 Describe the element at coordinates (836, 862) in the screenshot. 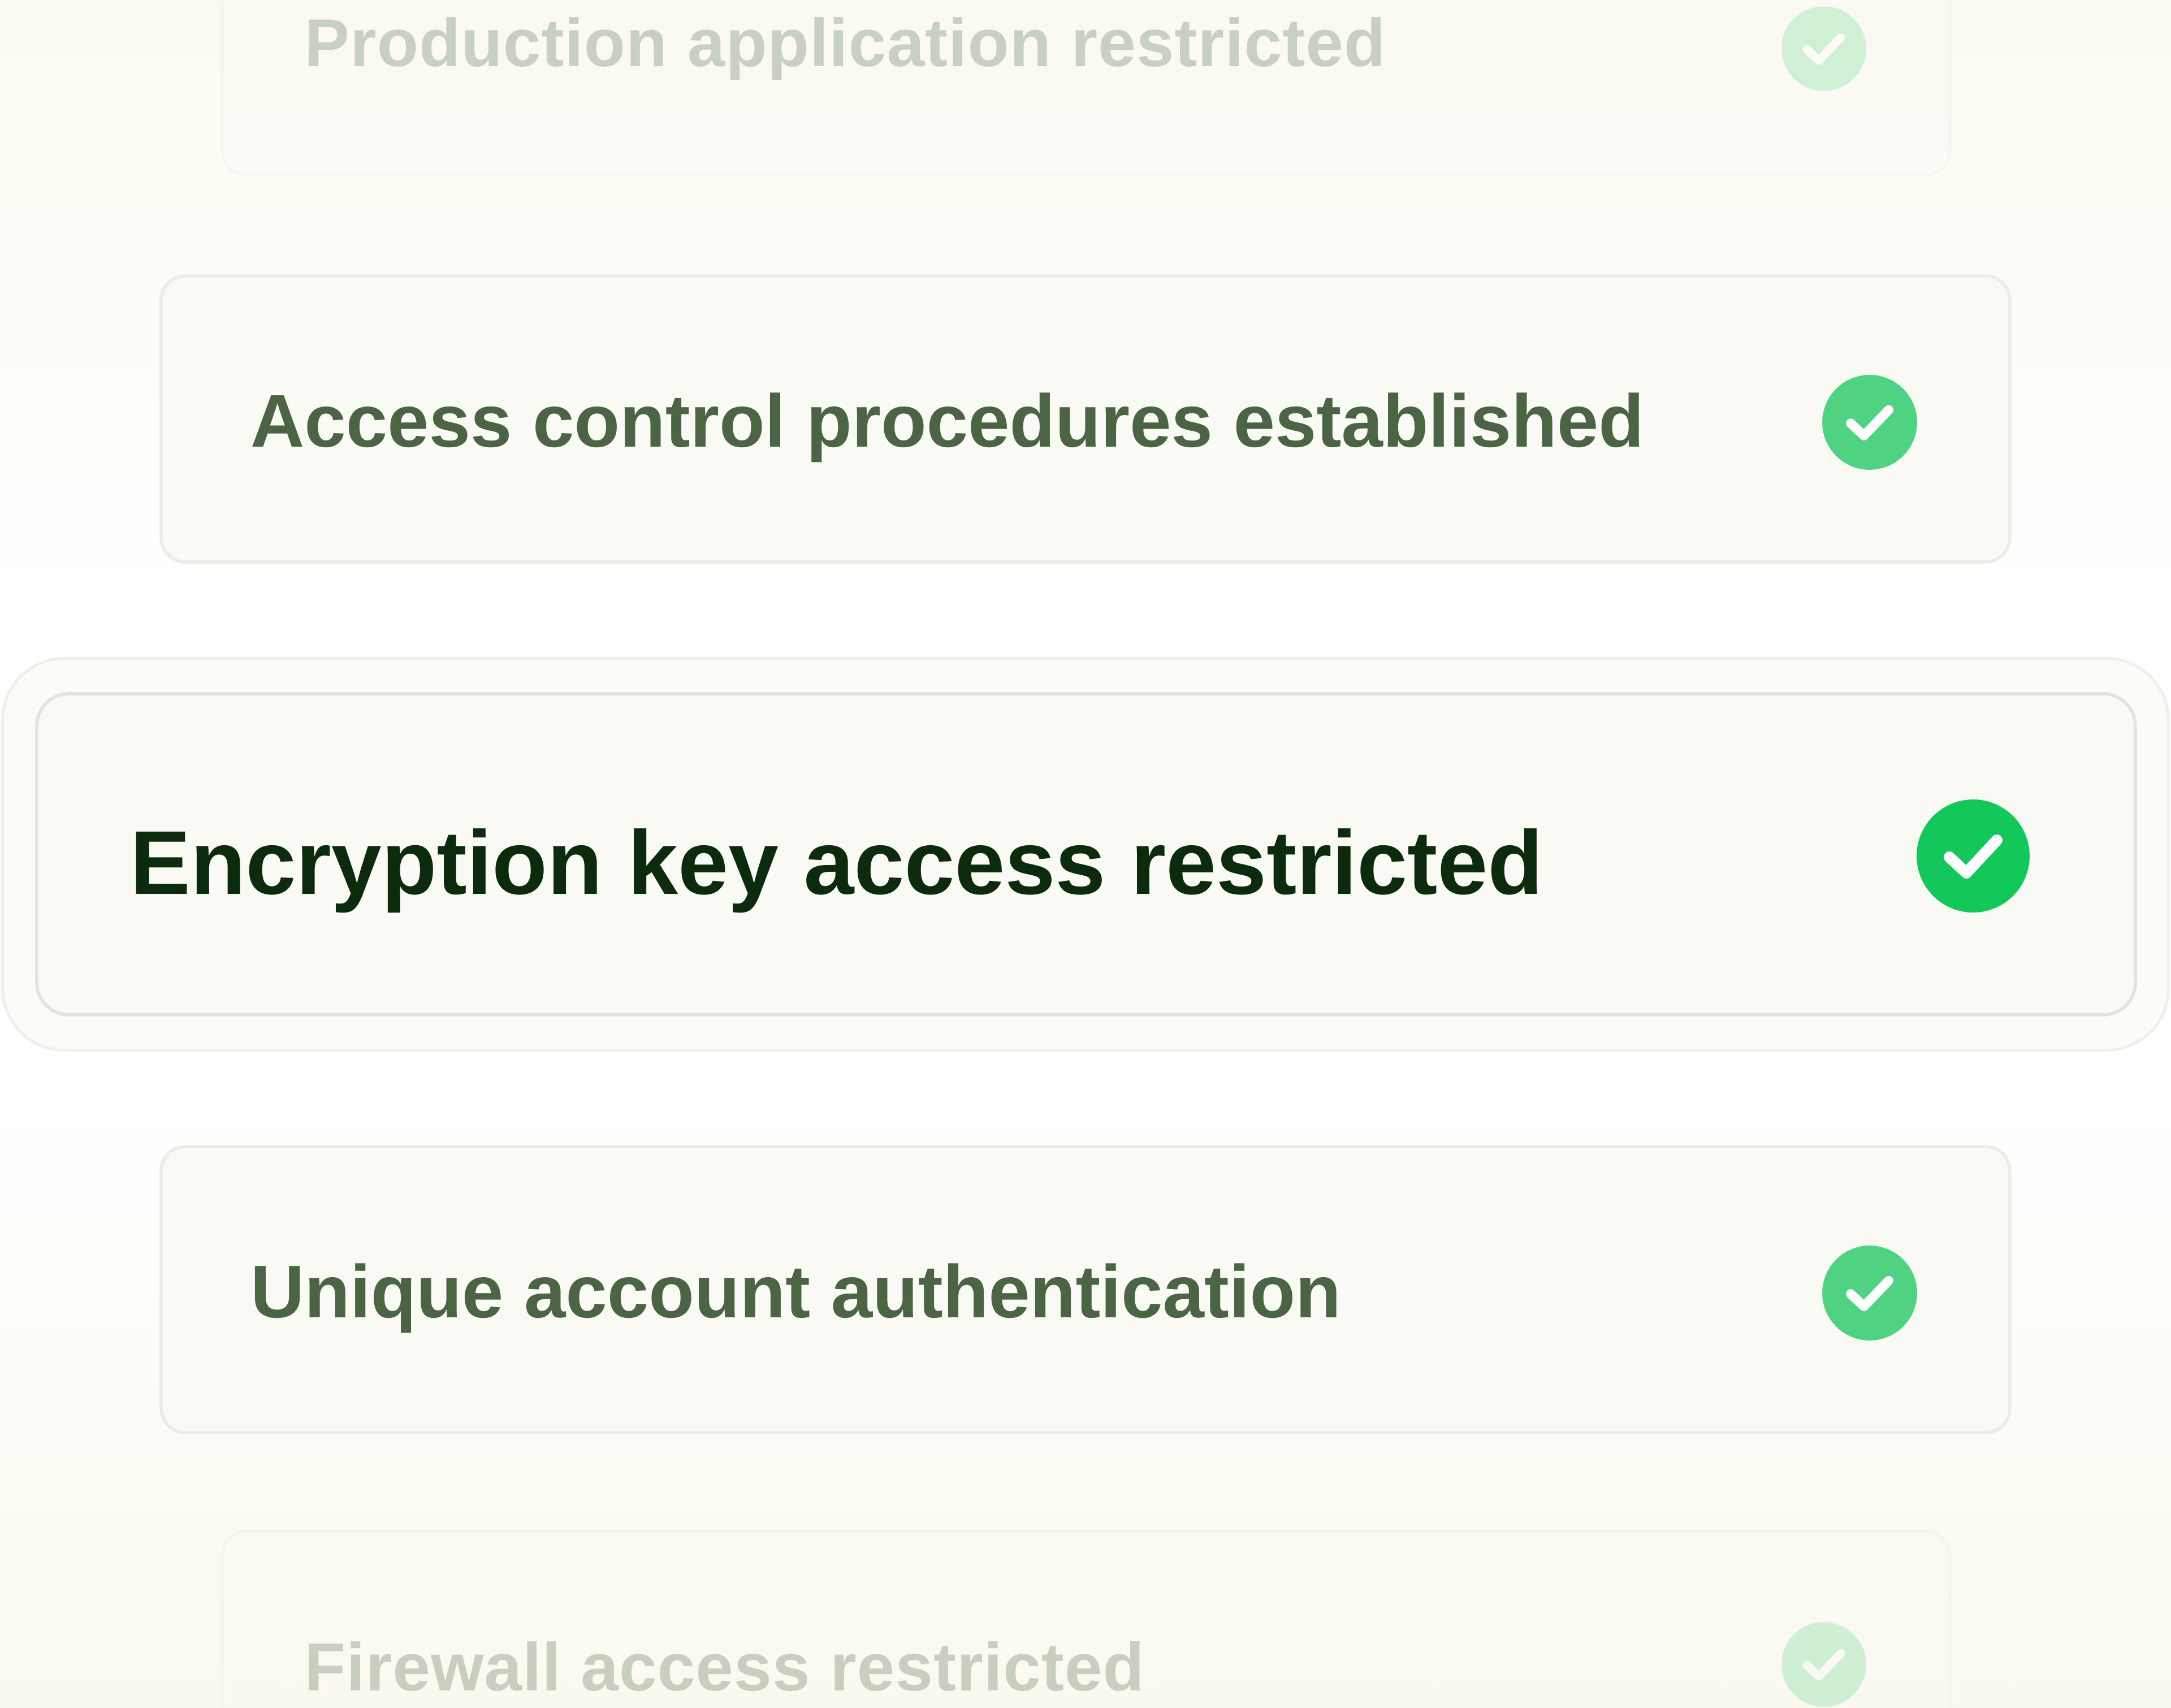

I see `checklist-item-label: Encryption key access restricted` at that location.